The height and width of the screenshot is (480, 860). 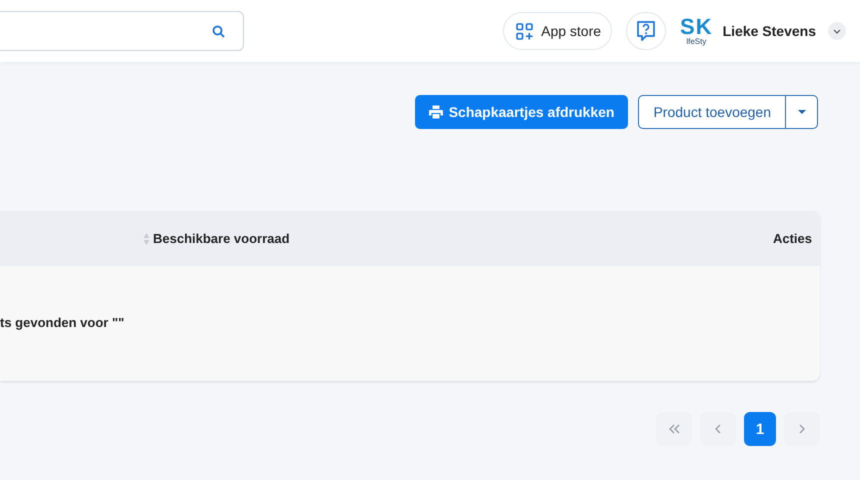 I want to click on chevron-down-icon, so click(x=837, y=31).